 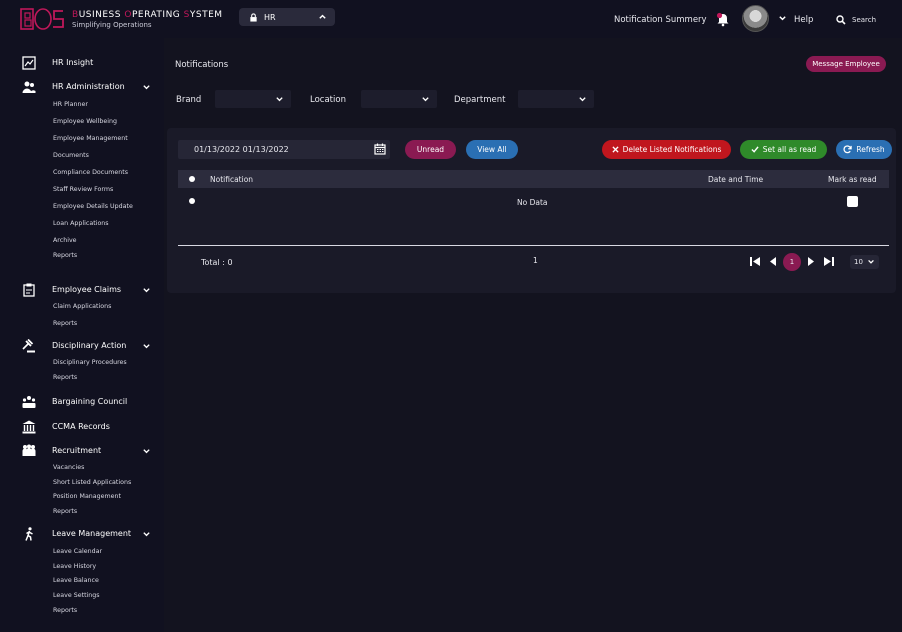 I want to click on sidebar-link-leave-balance: Leave Balance, so click(x=76, y=580).